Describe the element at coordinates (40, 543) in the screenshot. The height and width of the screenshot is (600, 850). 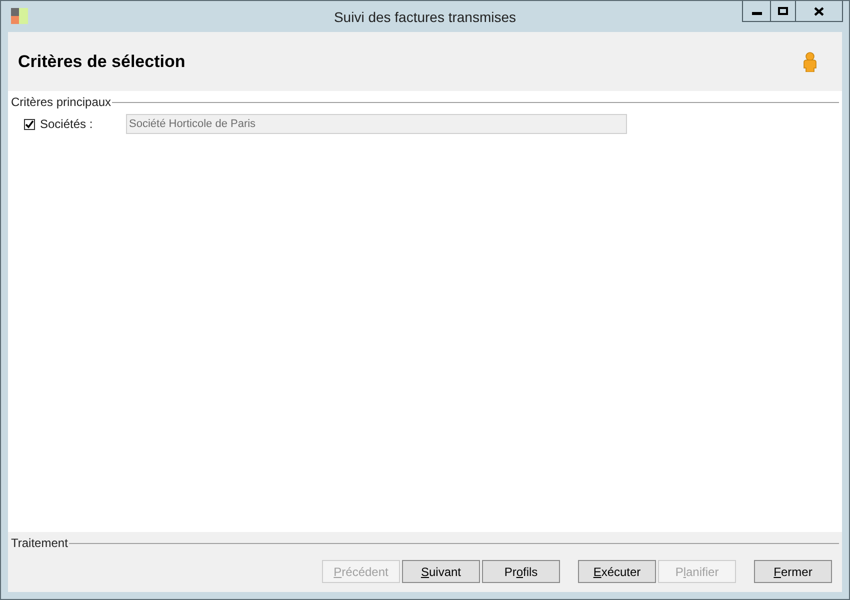
I see `group-legend: Traitement` at that location.